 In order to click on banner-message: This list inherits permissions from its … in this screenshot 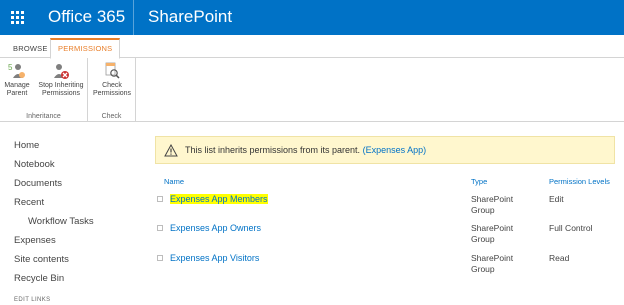, I will do `click(305, 150)`.